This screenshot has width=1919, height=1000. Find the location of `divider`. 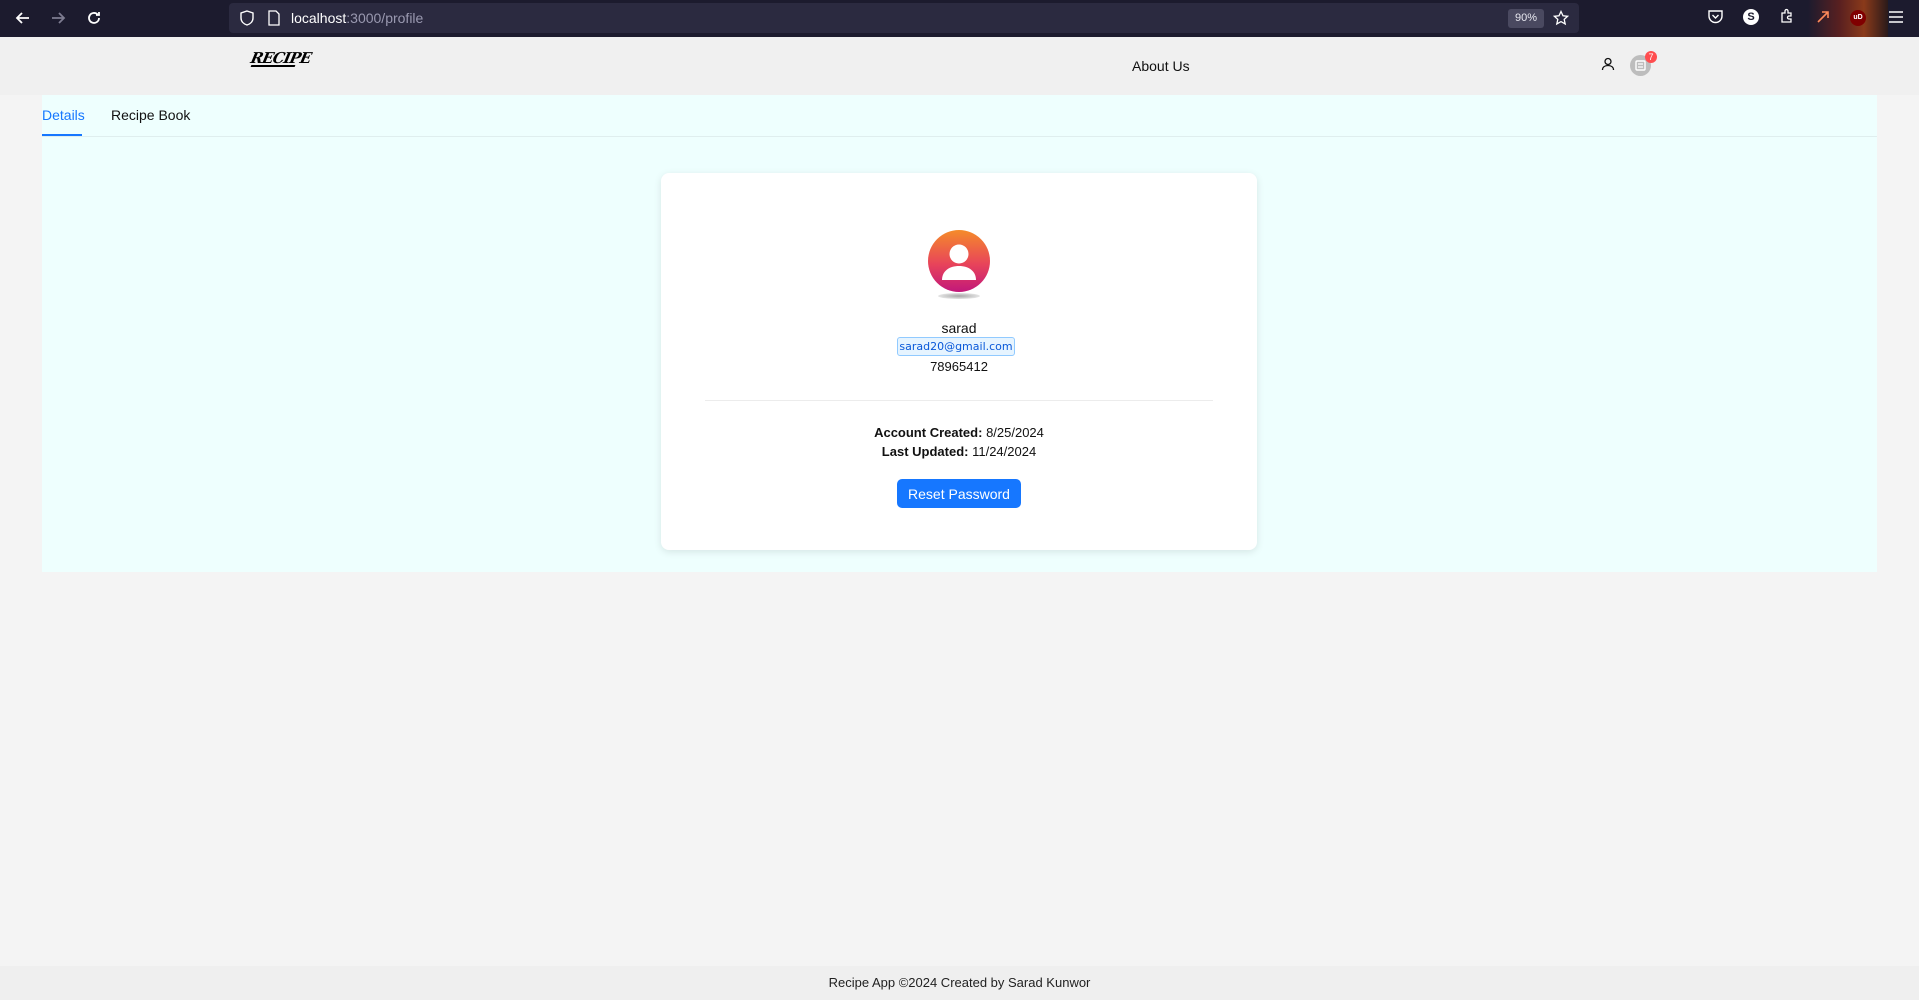

divider is located at coordinates (959, 400).